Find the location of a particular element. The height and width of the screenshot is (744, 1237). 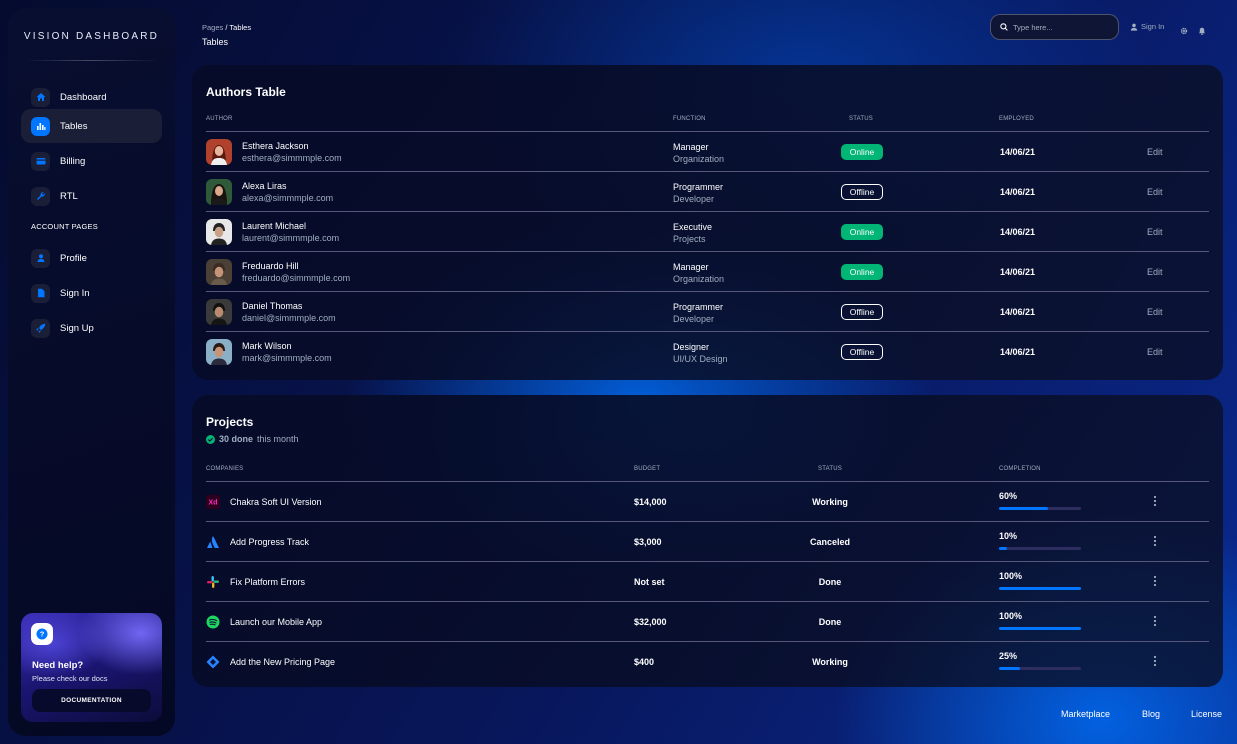

chart-bar-icon is located at coordinates (40, 126).